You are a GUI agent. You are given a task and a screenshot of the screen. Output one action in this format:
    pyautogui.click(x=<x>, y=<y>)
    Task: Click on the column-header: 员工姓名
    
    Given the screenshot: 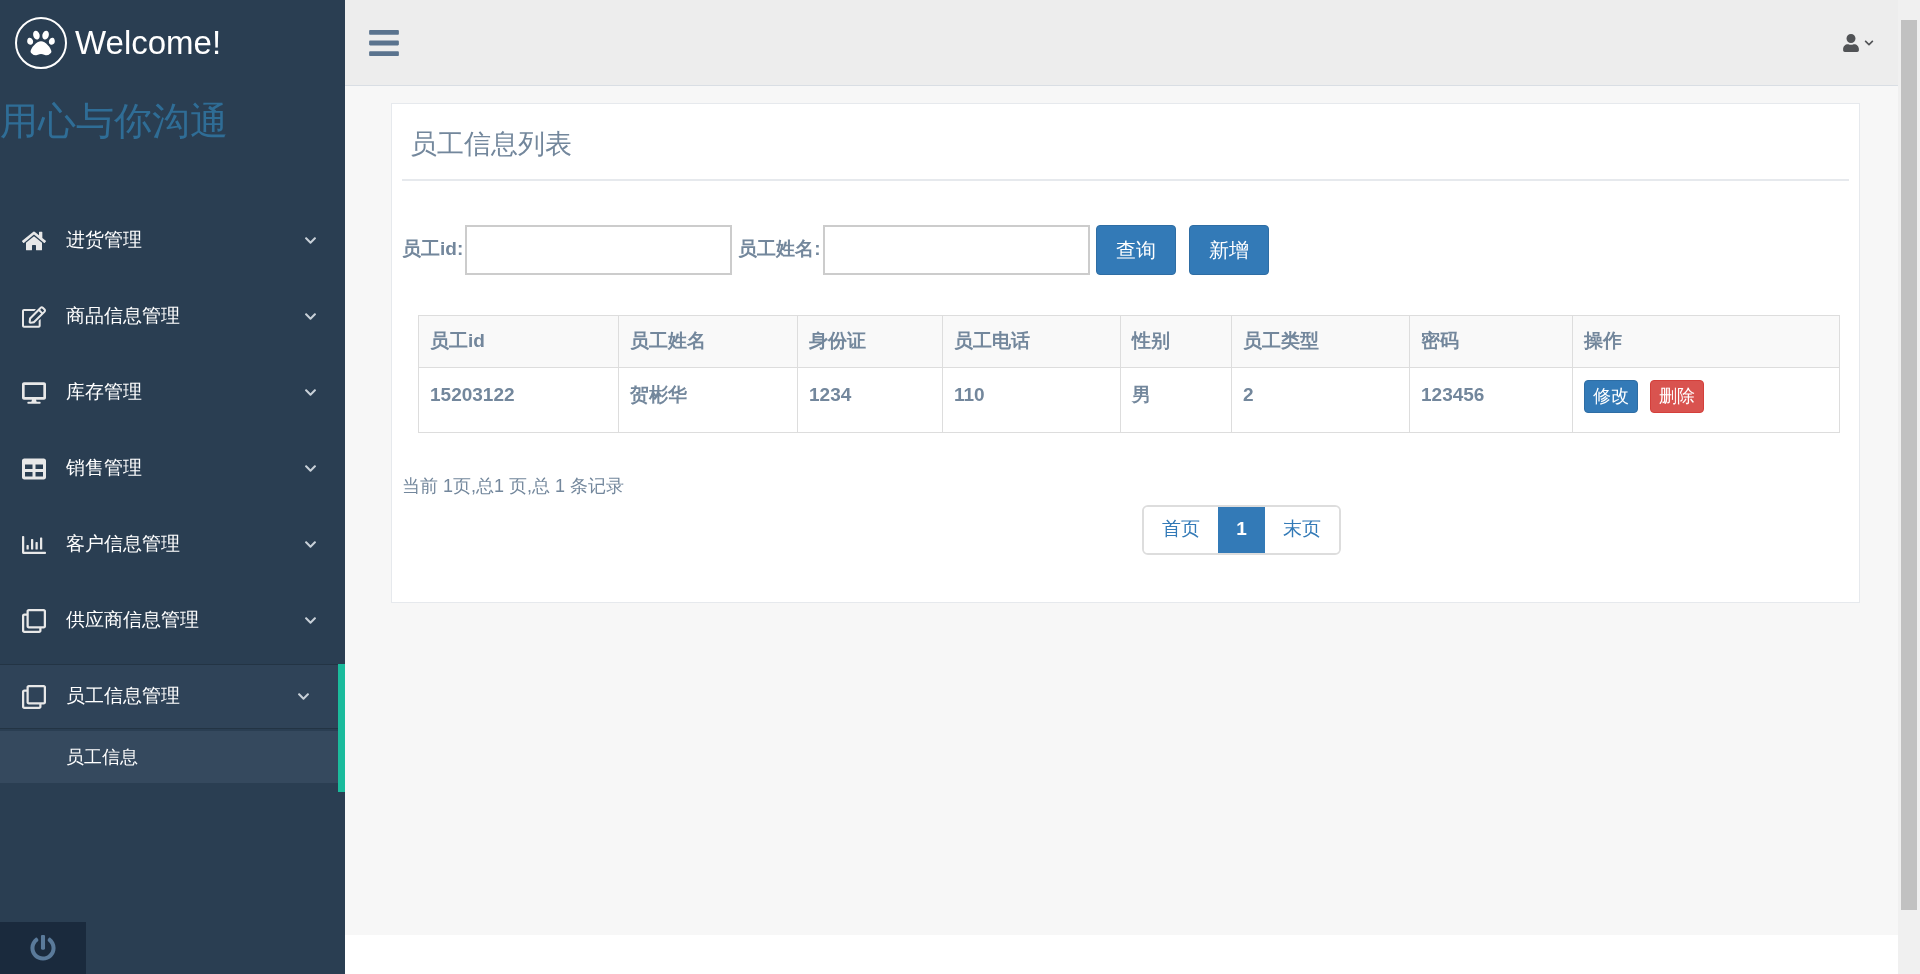 What is the action you would take?
    pyautogui.click(x=708, y=341)
    